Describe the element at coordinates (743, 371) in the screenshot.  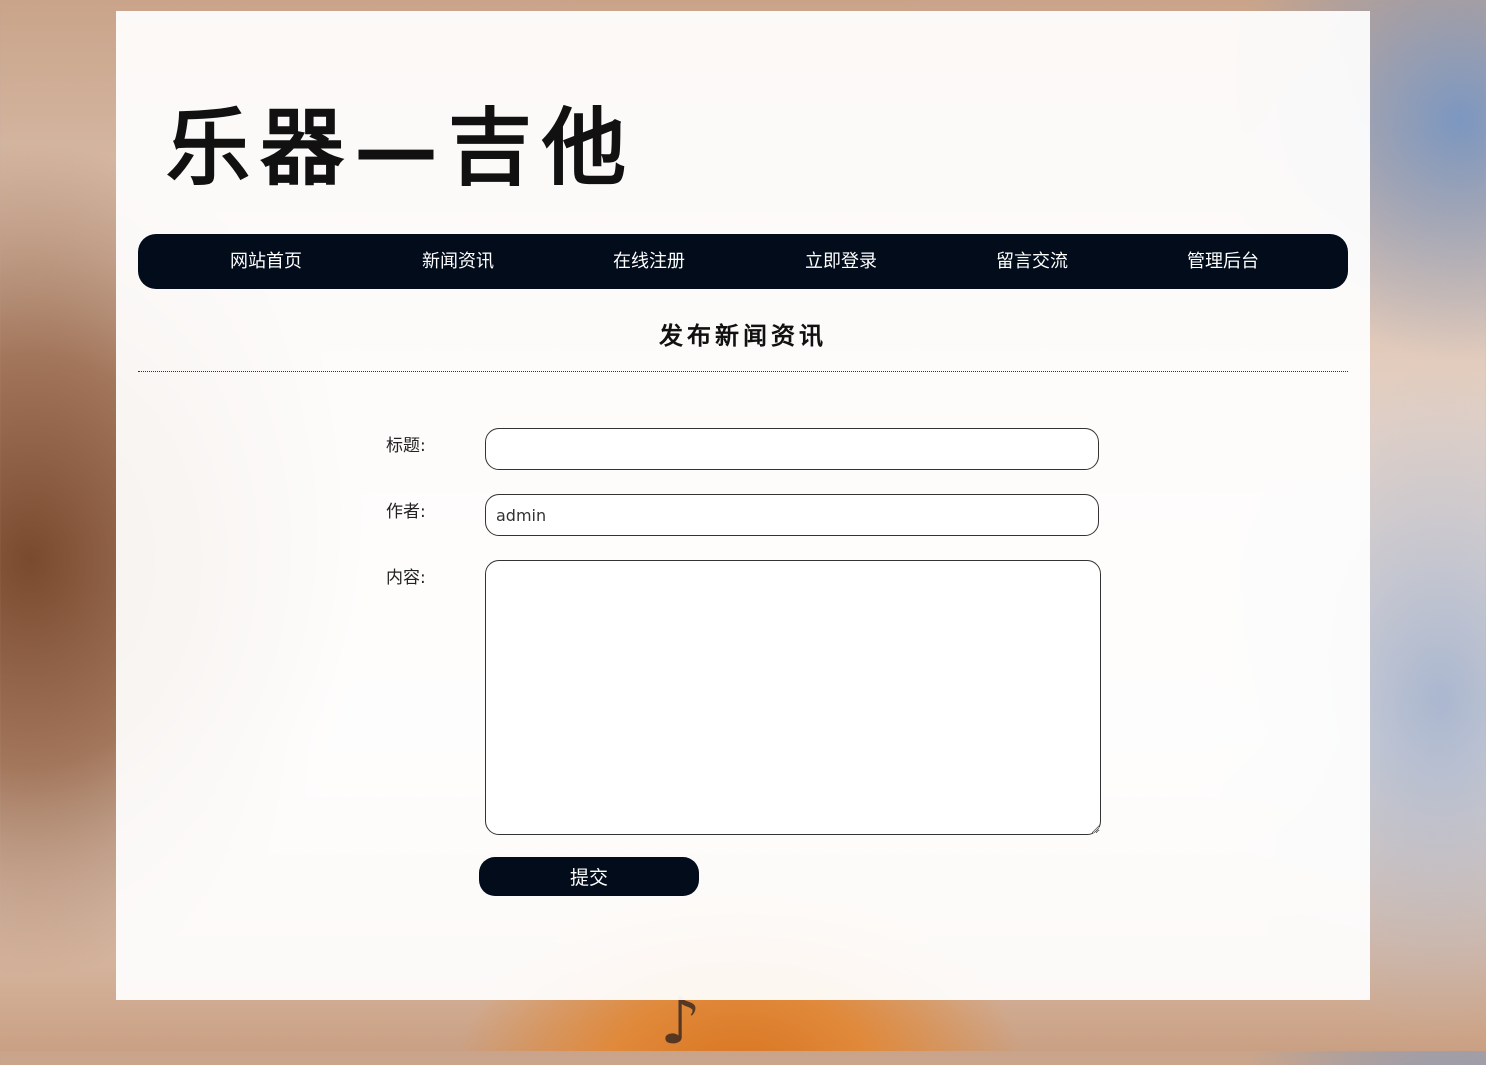
I see `title-divider` at that location.